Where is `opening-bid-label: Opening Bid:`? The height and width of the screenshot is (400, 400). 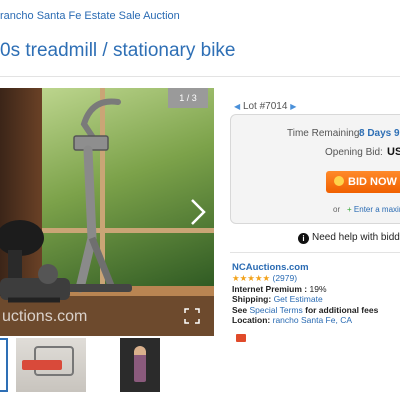 opening-bid-label: Opening Bid: is located at coordinates (354, 152).